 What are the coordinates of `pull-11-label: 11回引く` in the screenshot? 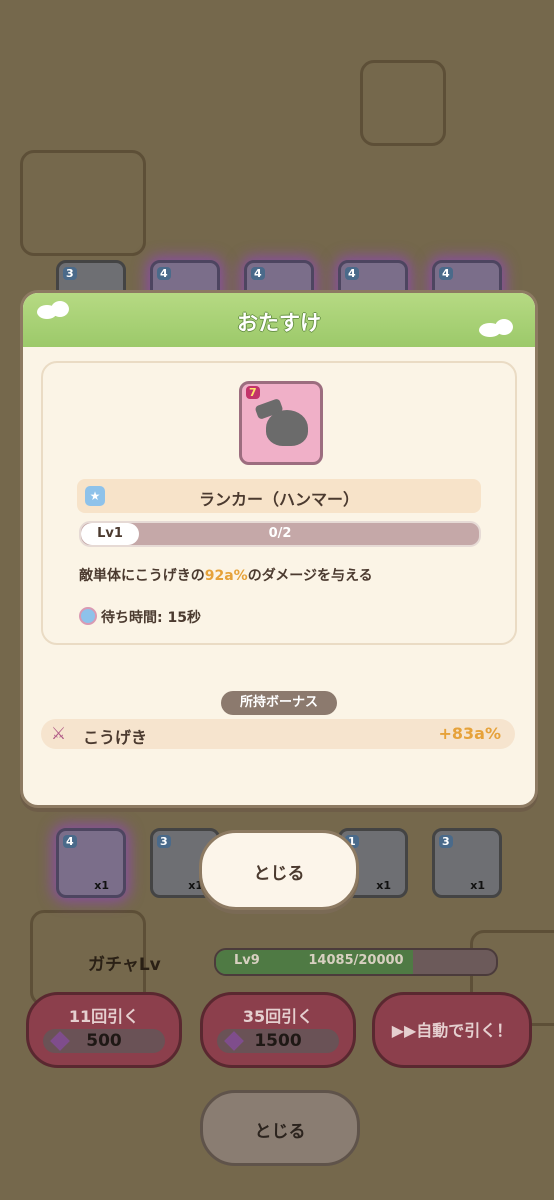 It's located at (104, 1016).